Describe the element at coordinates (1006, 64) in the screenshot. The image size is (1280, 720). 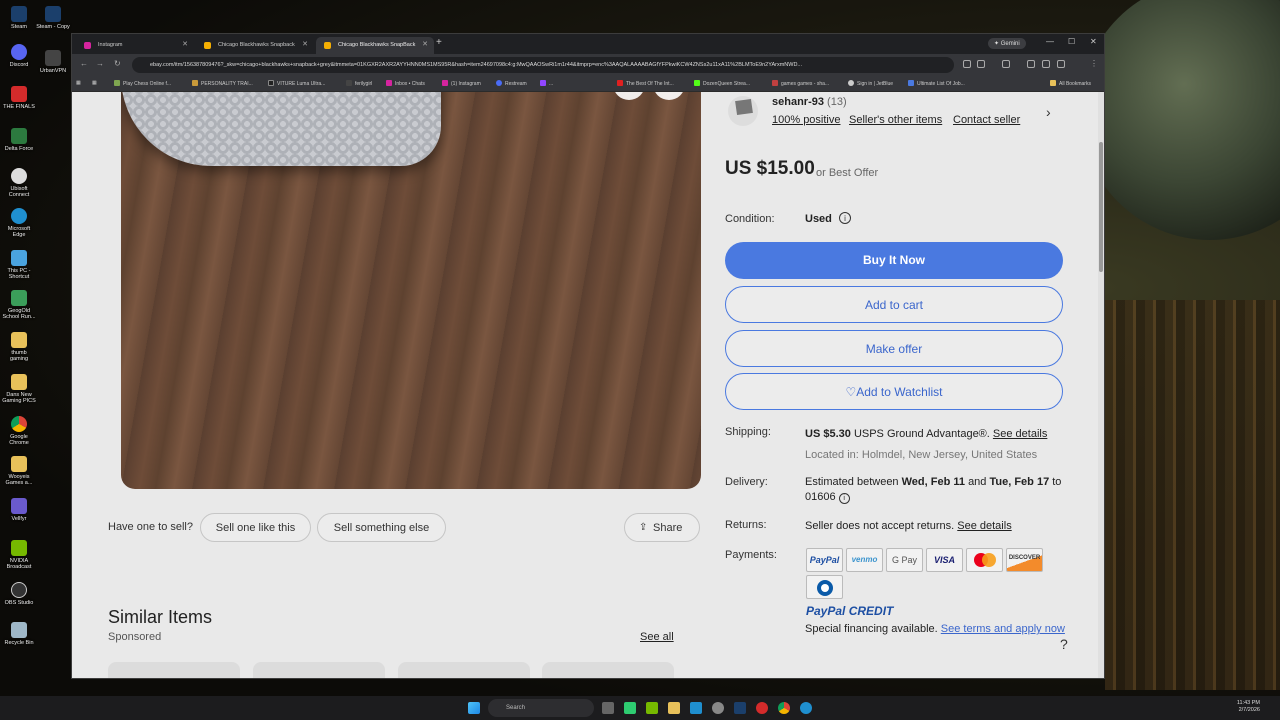
I see `extensions-icon` at that location.